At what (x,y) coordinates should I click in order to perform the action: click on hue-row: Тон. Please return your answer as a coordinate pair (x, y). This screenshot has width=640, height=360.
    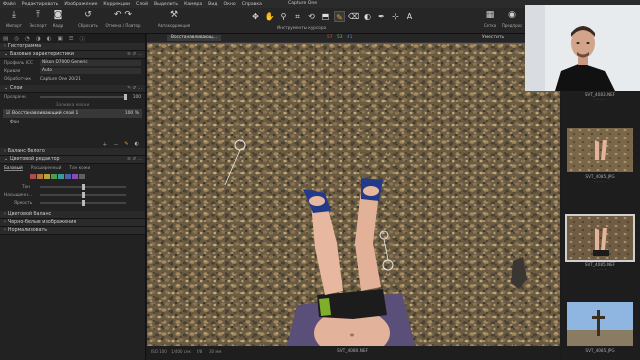
    Looking at the image, I should click on (72, 187).